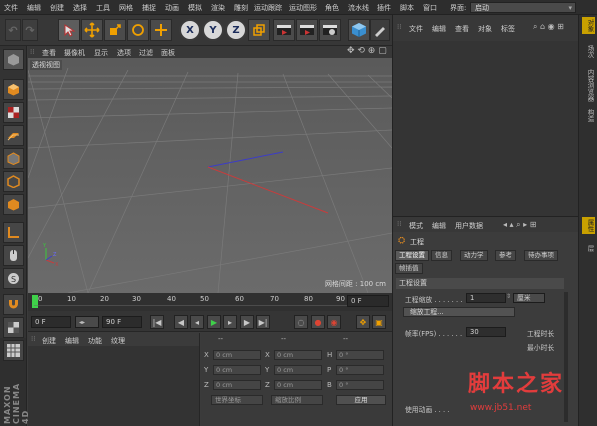  I want to click on timeline-ruler: 0 10 20 30 40 50 60 70 80 90, so click(210, 302).